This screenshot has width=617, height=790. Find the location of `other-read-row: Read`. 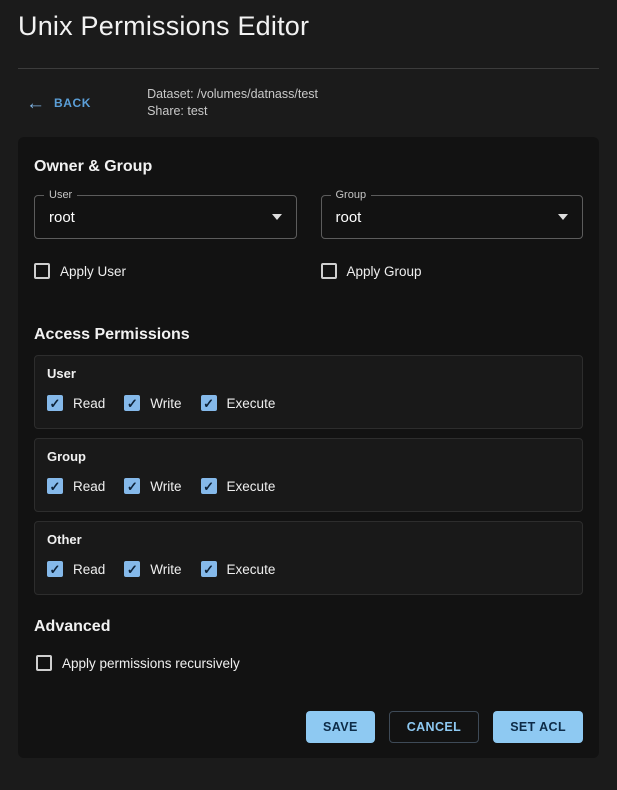

other-read-row: Read is located at coordinates (76, 569).